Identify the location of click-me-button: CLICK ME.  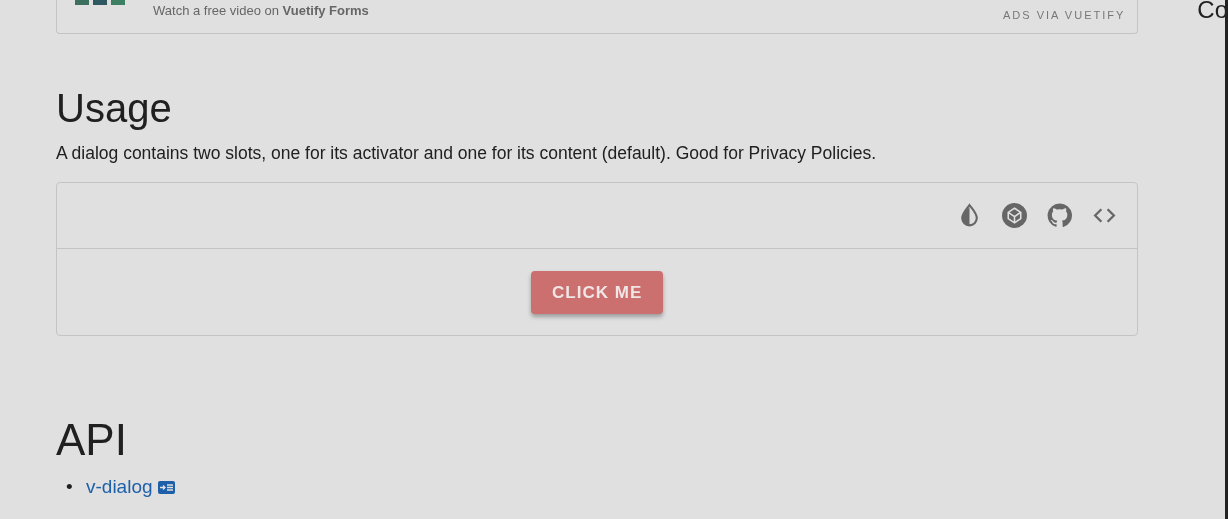
(597, 292).